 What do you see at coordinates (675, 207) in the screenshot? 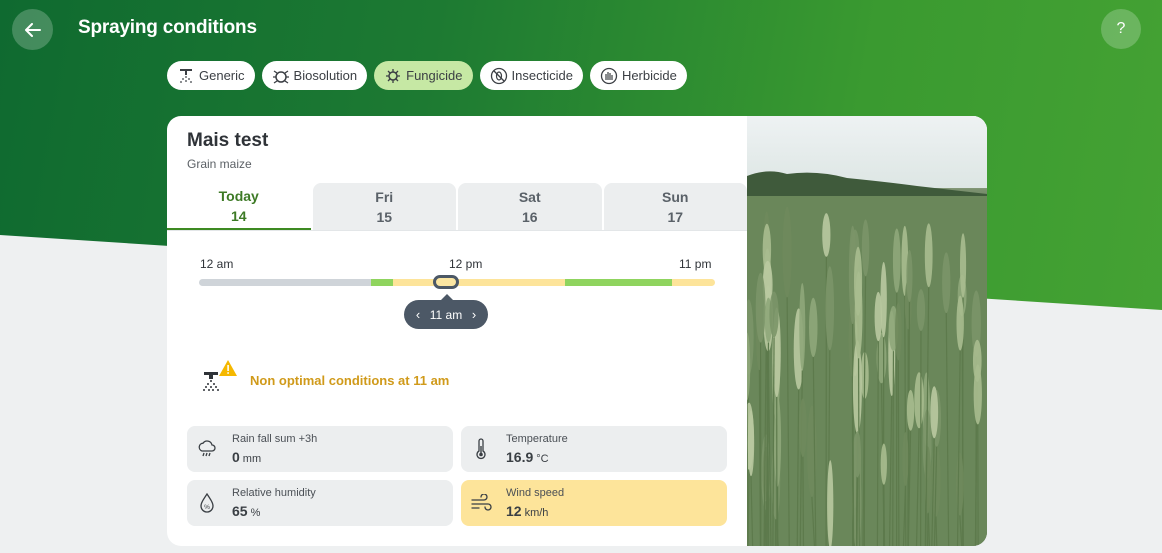
I see `tab-sun: Sun 17` at bounding box center [675, 207].